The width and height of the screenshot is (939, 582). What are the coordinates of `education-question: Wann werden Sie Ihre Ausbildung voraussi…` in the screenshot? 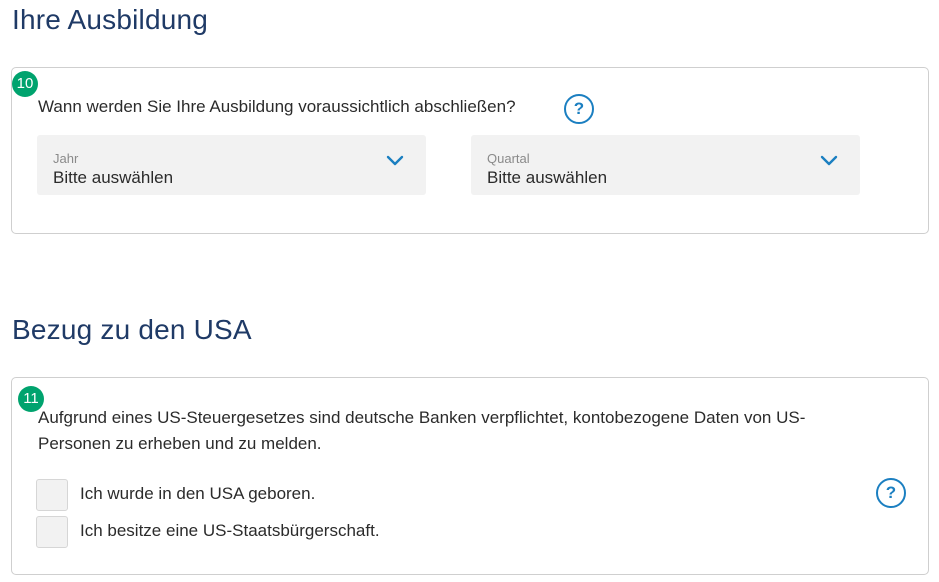 It's located at (277, 106).